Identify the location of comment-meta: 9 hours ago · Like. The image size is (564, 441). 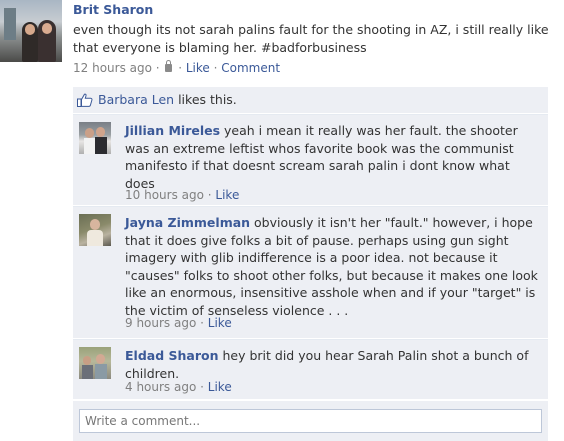
(178, 323).